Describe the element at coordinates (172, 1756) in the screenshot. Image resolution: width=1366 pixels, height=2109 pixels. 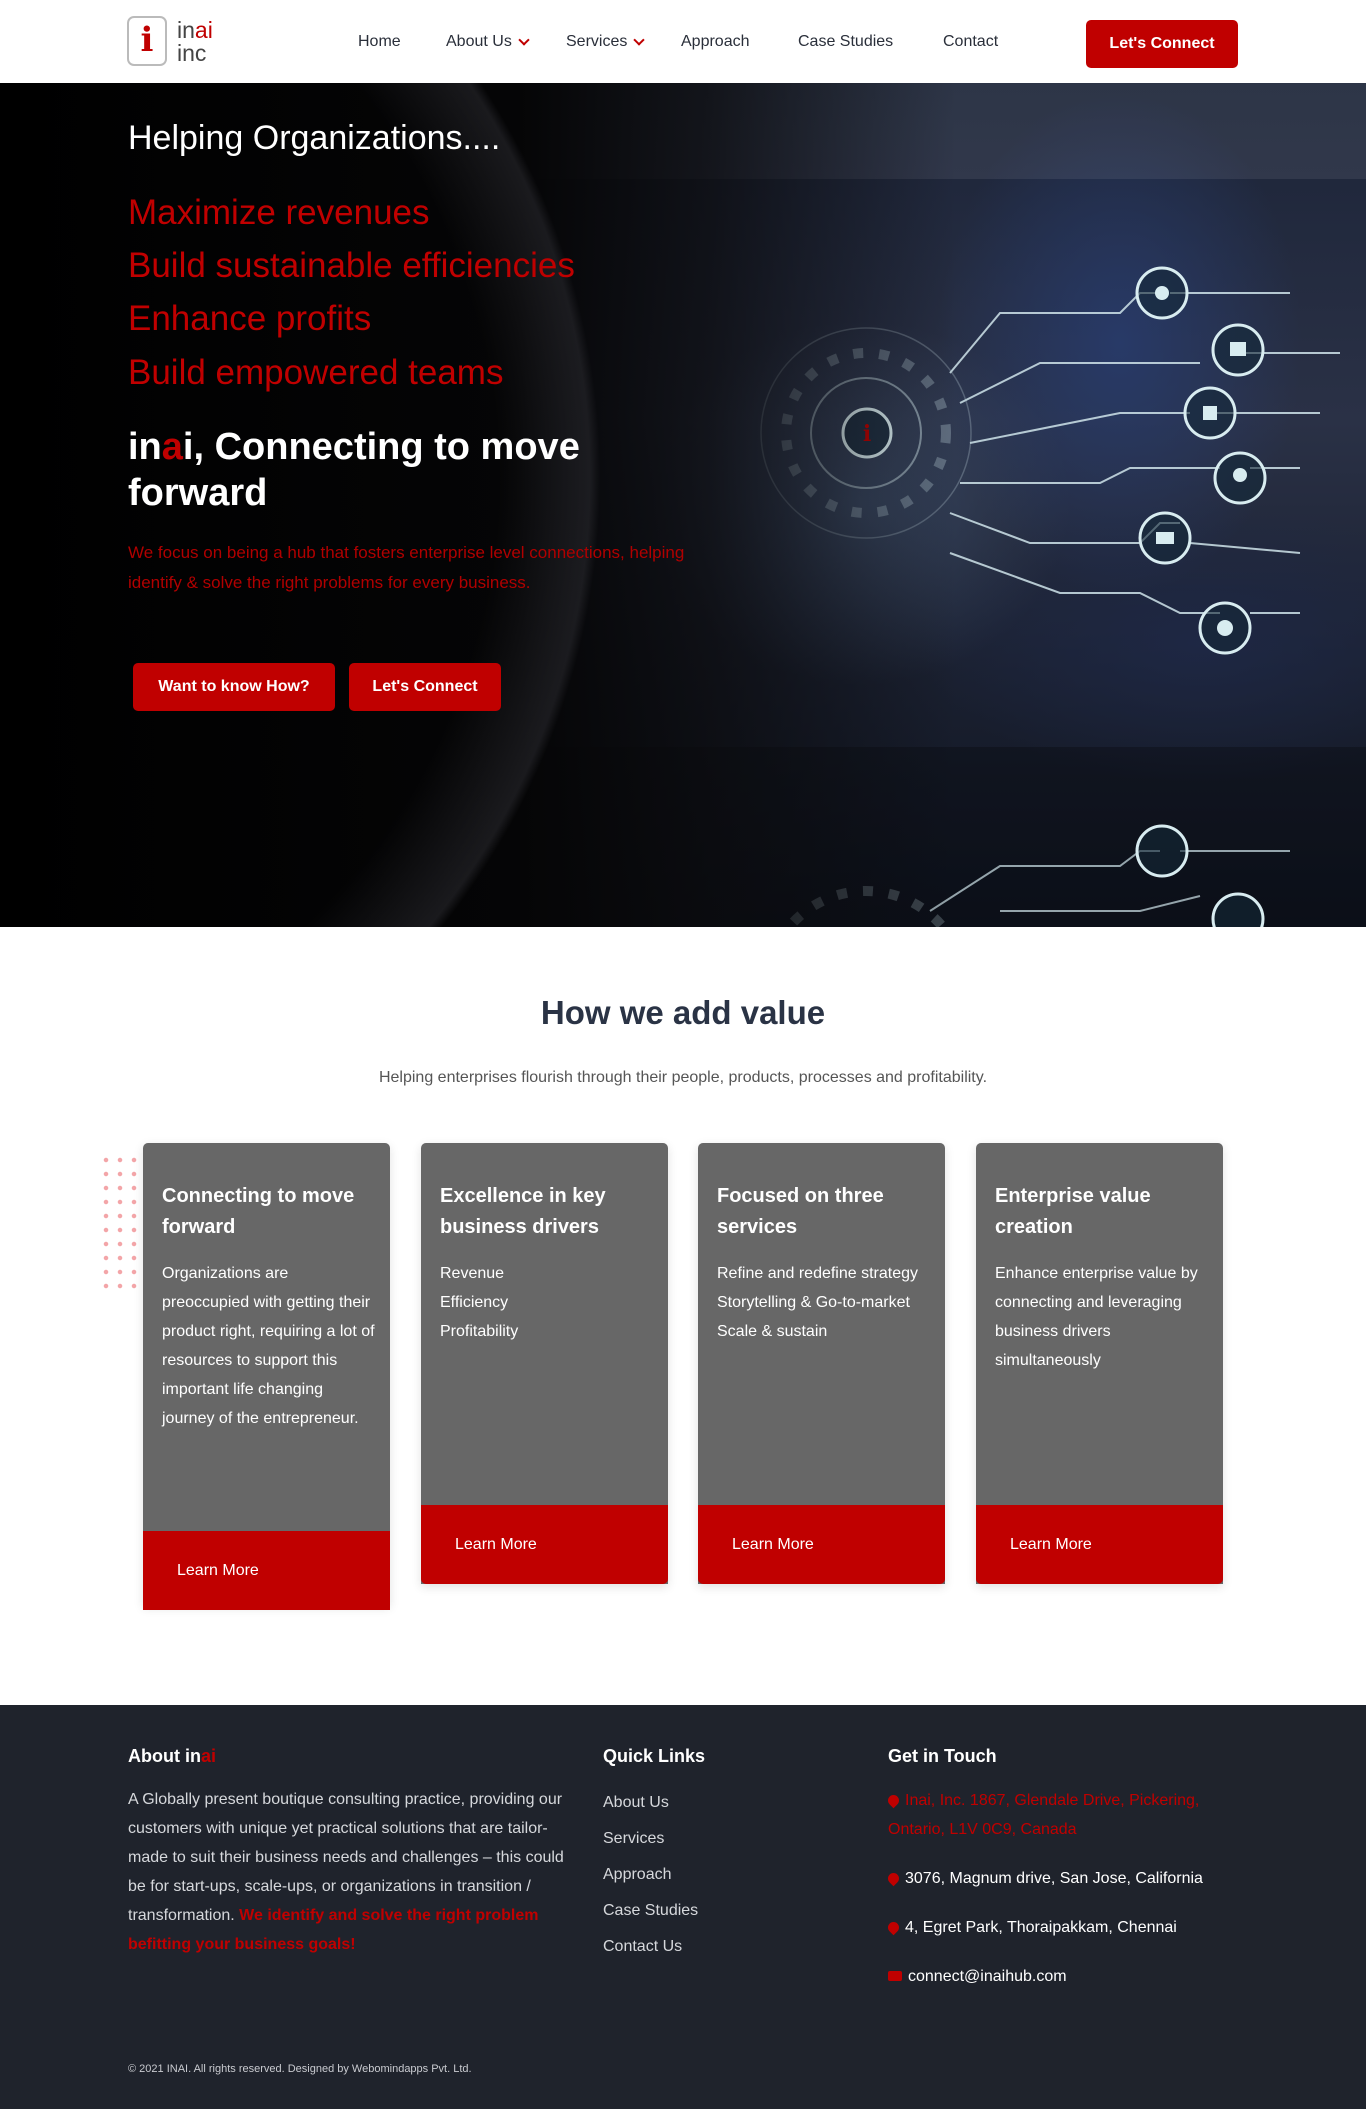
I see `footer-about-title: About inai` at that location.